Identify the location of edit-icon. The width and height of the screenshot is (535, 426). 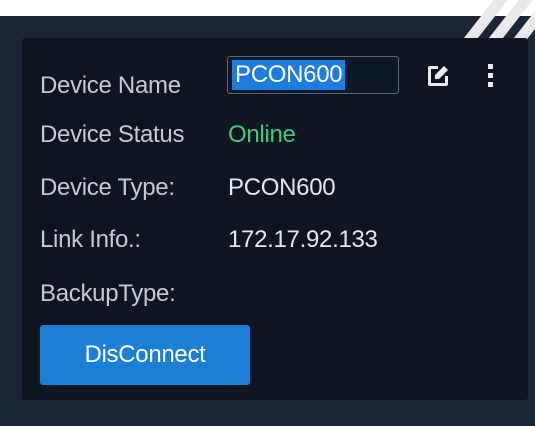
(438, 76).